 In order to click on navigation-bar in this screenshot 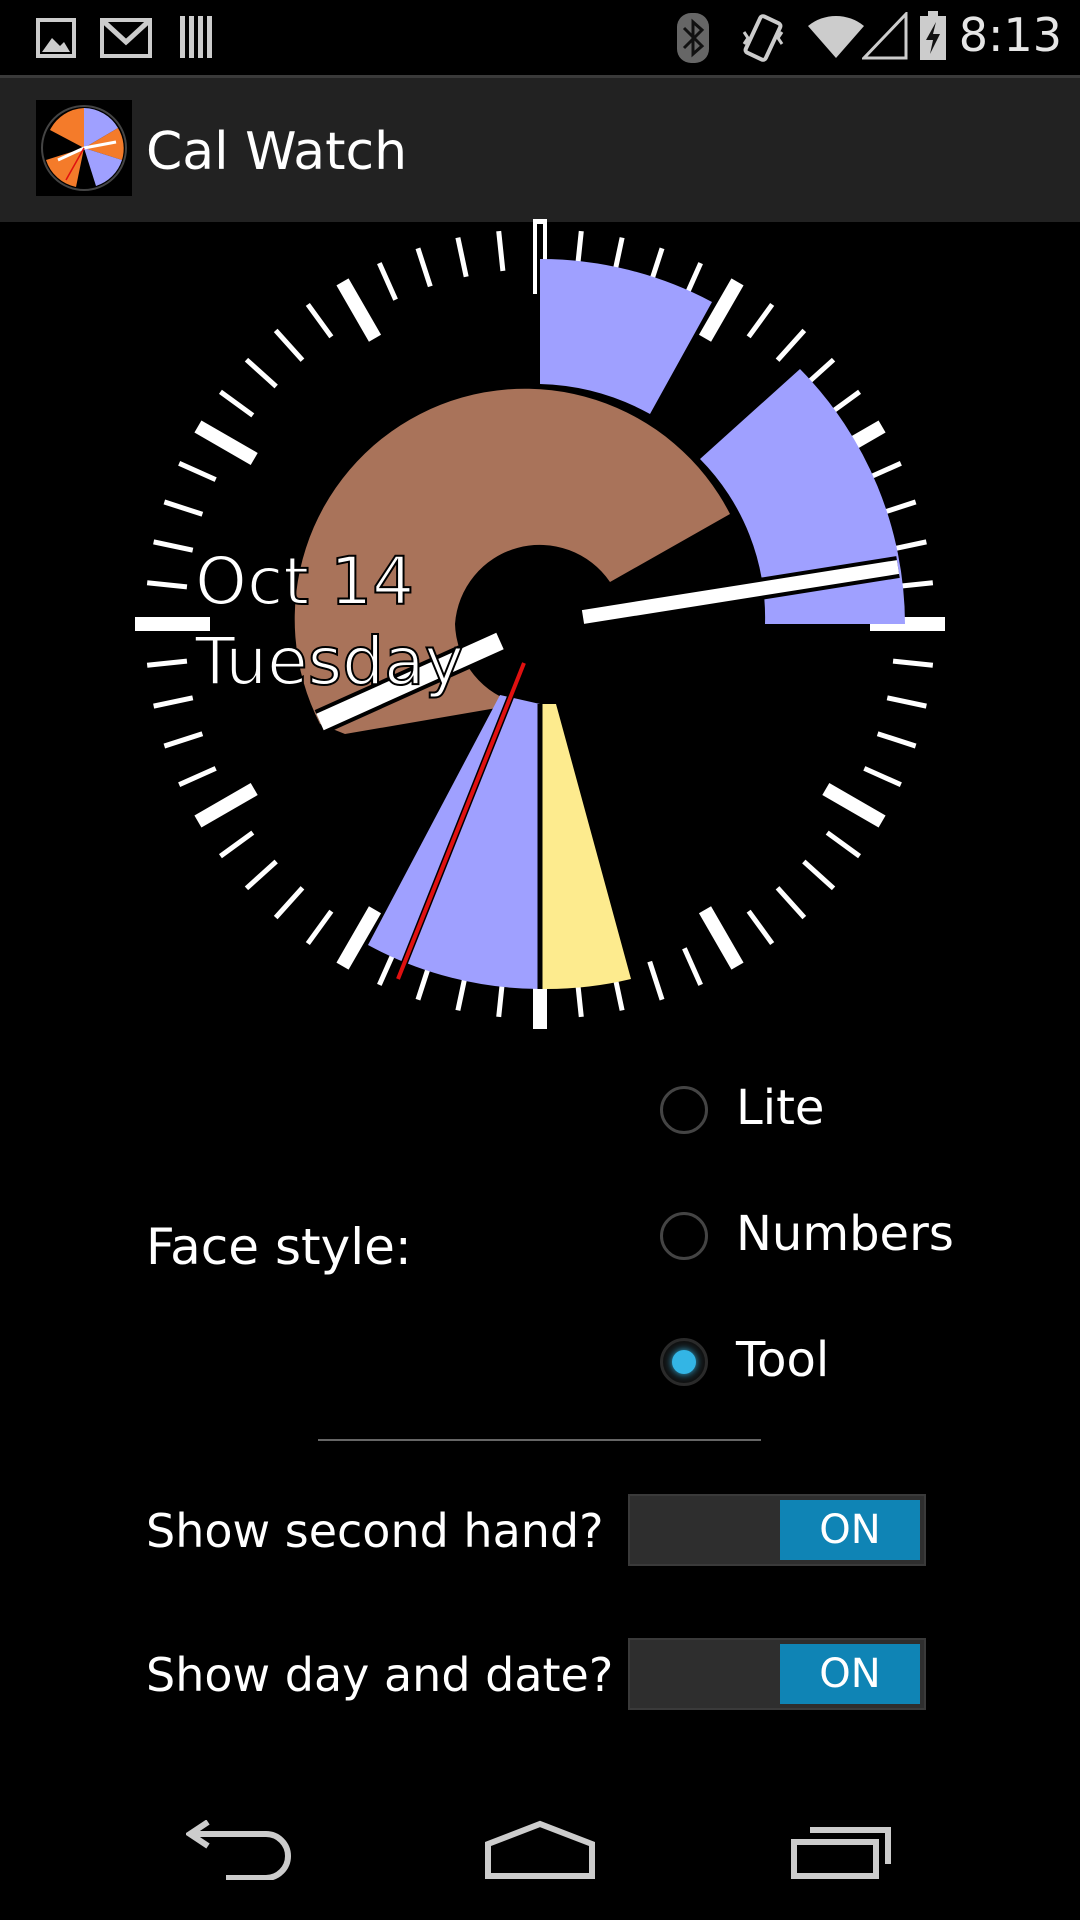, I will do `click(540, 1850)`.